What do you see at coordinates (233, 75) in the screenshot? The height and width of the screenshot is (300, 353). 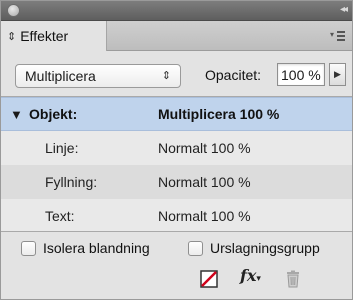 I see `opacity-label: Opacitet:` at bounding box center [233, 75].